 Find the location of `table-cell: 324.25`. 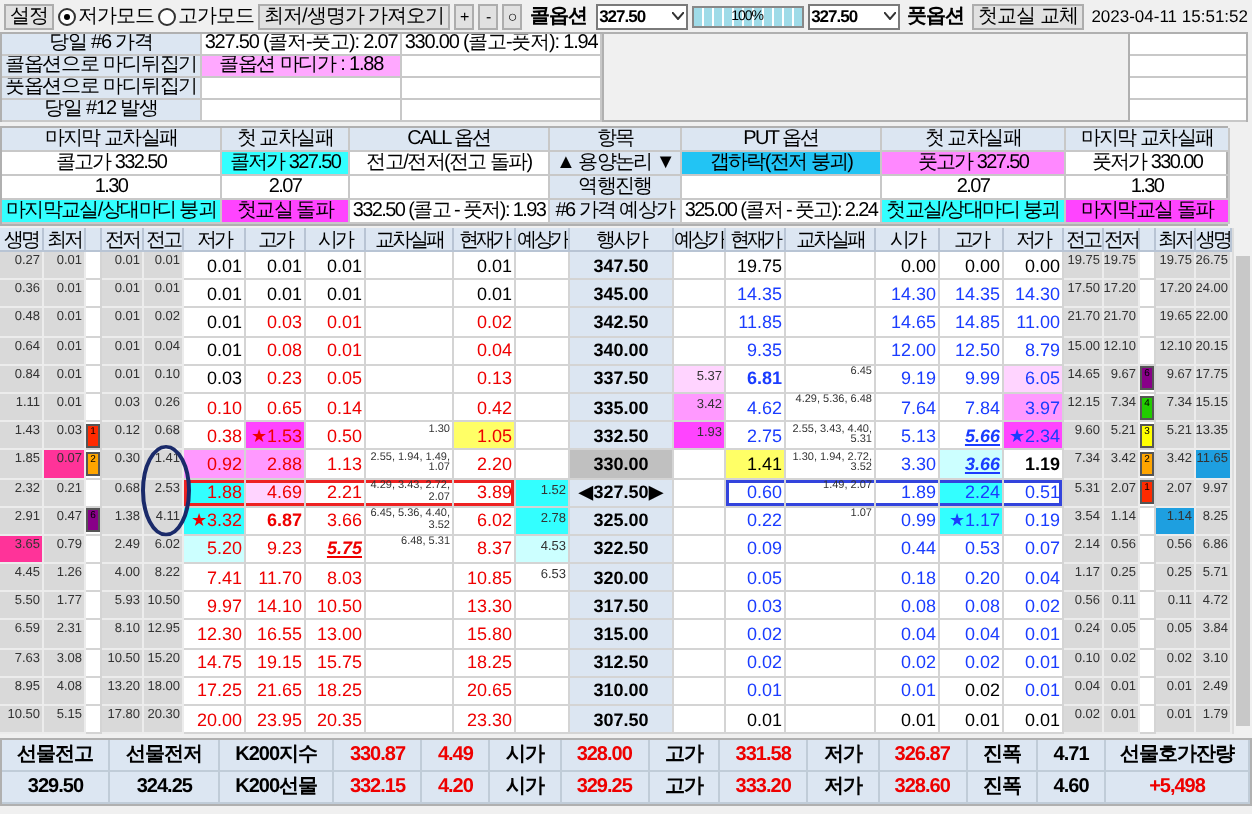

table-cell: 324.25 is located at coordinates (165, 788).